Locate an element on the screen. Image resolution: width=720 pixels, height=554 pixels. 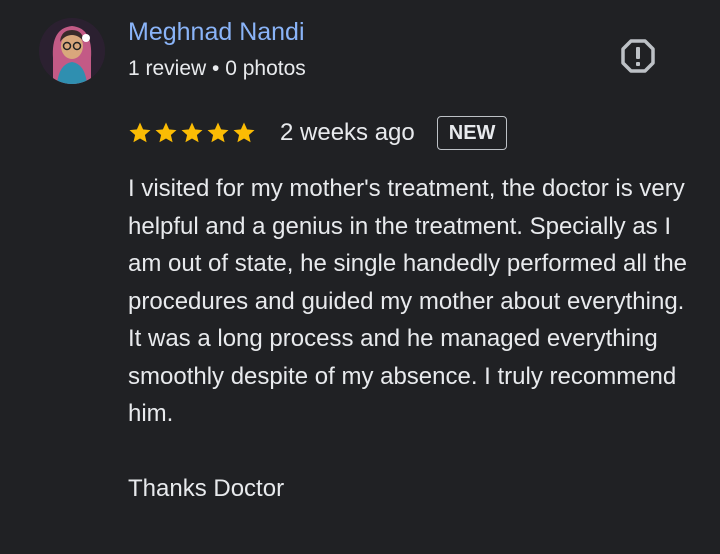
user-avatar-icon is located at coordinates (72, 51).